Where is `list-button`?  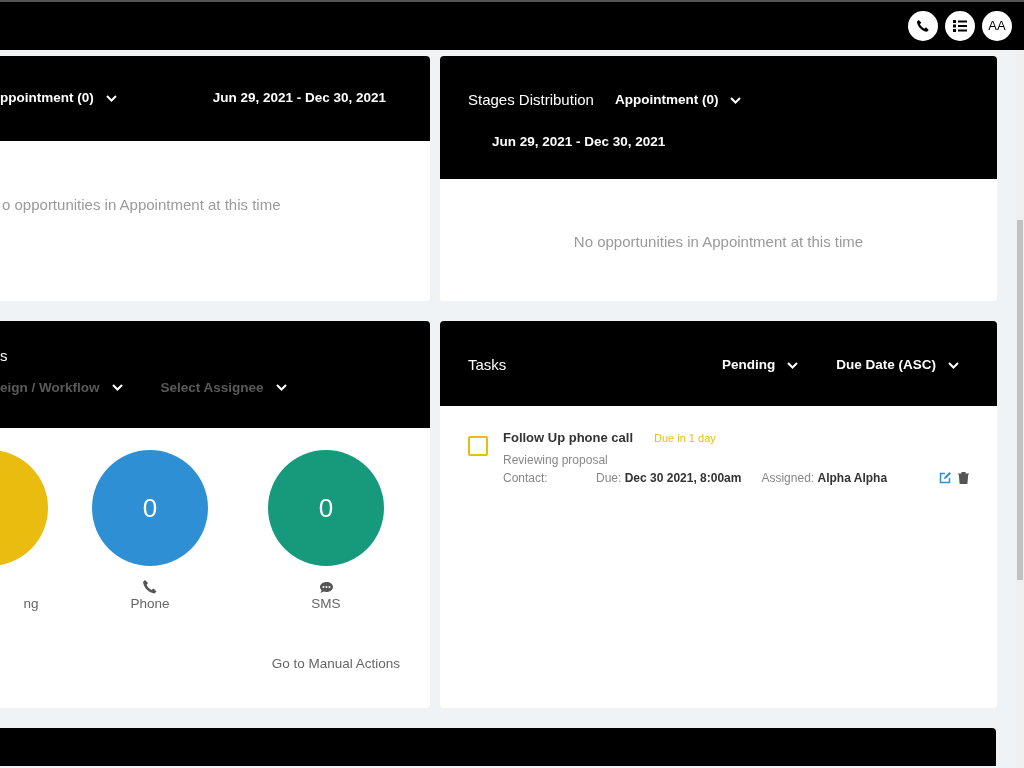
list-button is located at coordinates (960, 26).